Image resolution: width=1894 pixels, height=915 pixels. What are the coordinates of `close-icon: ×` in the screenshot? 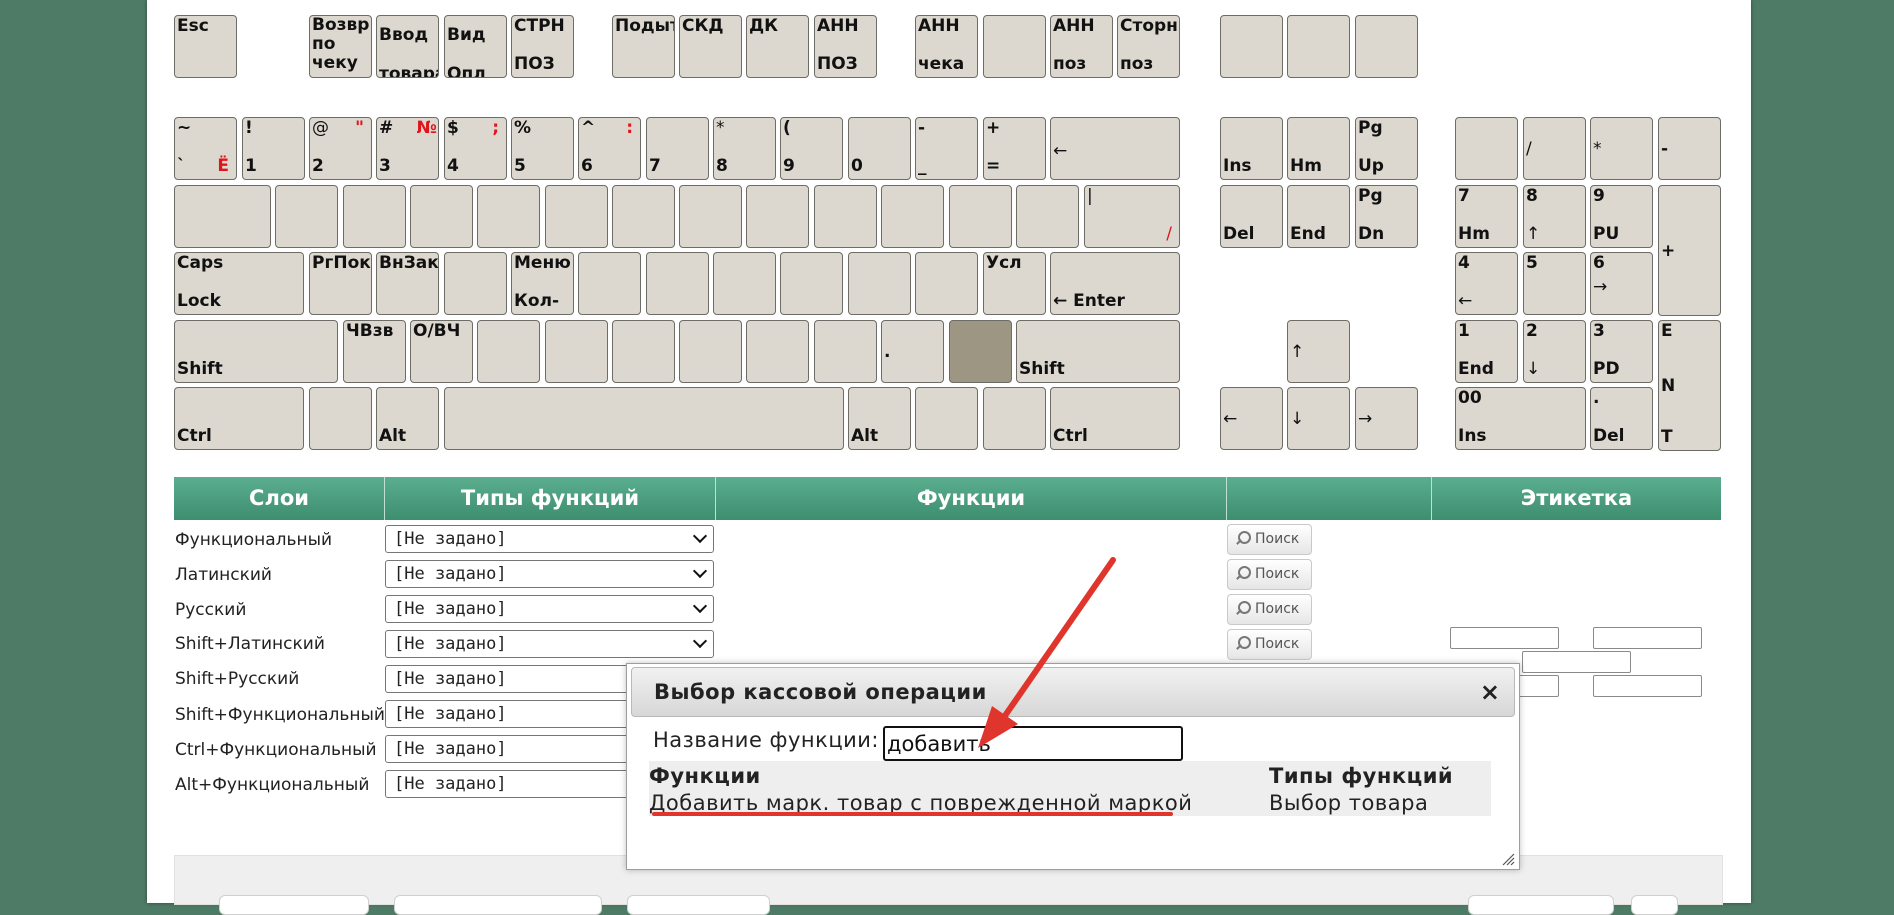 It's located at (1490, 692).